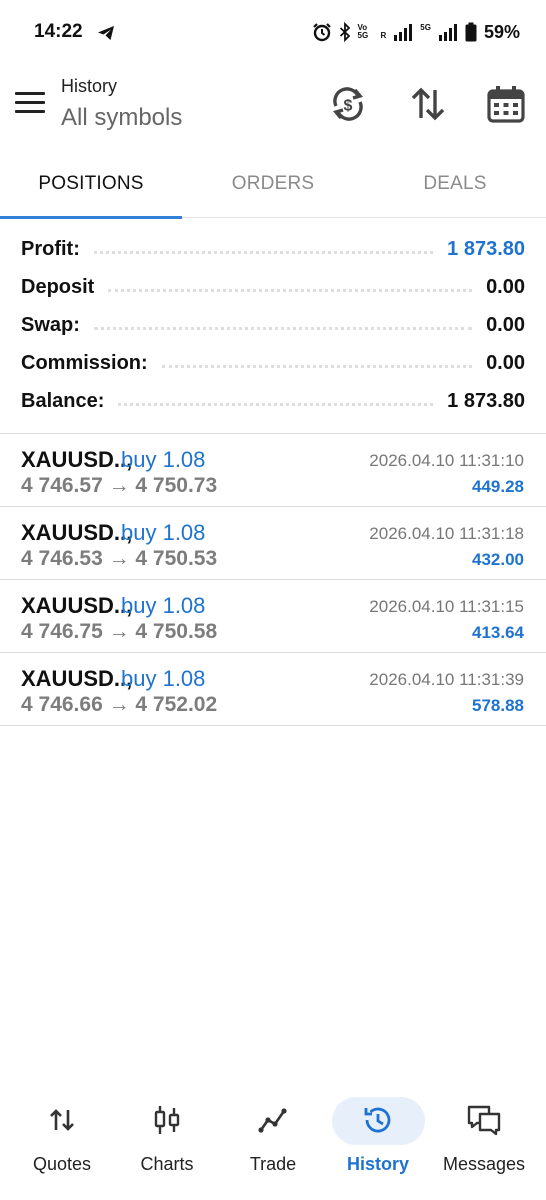  Describe the element at coordinates (167, 1135) in the screenshot. I see `nav-charts: Charts` at that location.